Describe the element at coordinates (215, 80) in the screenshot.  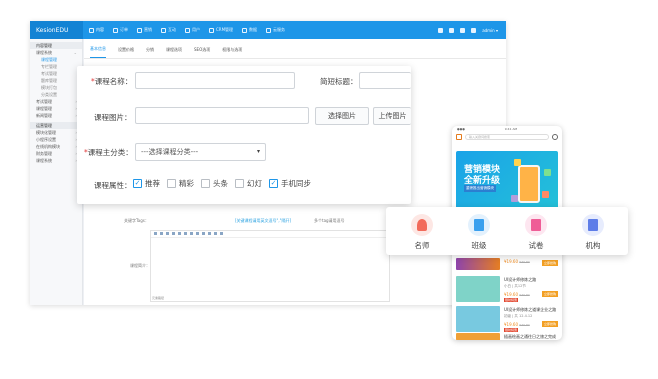
I see `course-name-input` at that location.